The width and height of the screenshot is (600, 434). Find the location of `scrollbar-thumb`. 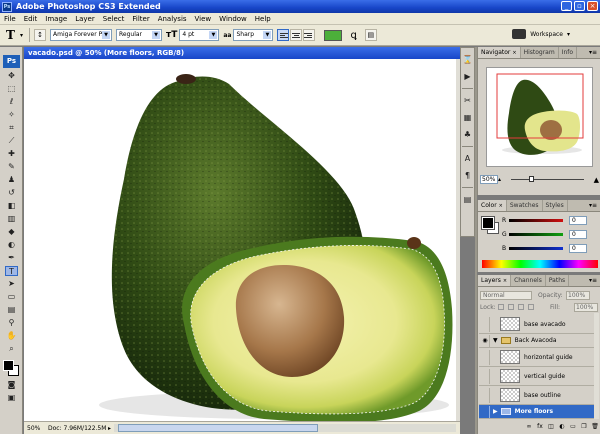

scrollbar-thumb is located at coordinates (218, 428).